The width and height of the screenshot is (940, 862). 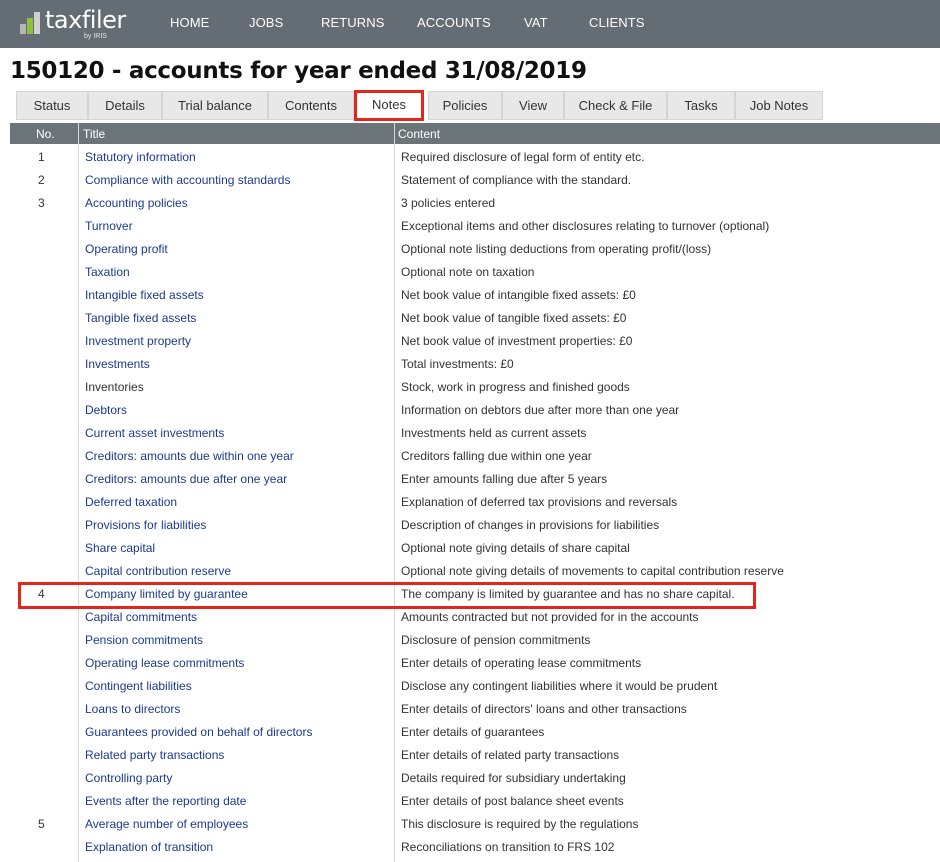 What do you see at coordinates (189, 22) in the screenshot?
I see `nav-home: HOME` at bounding box center [189, 22].